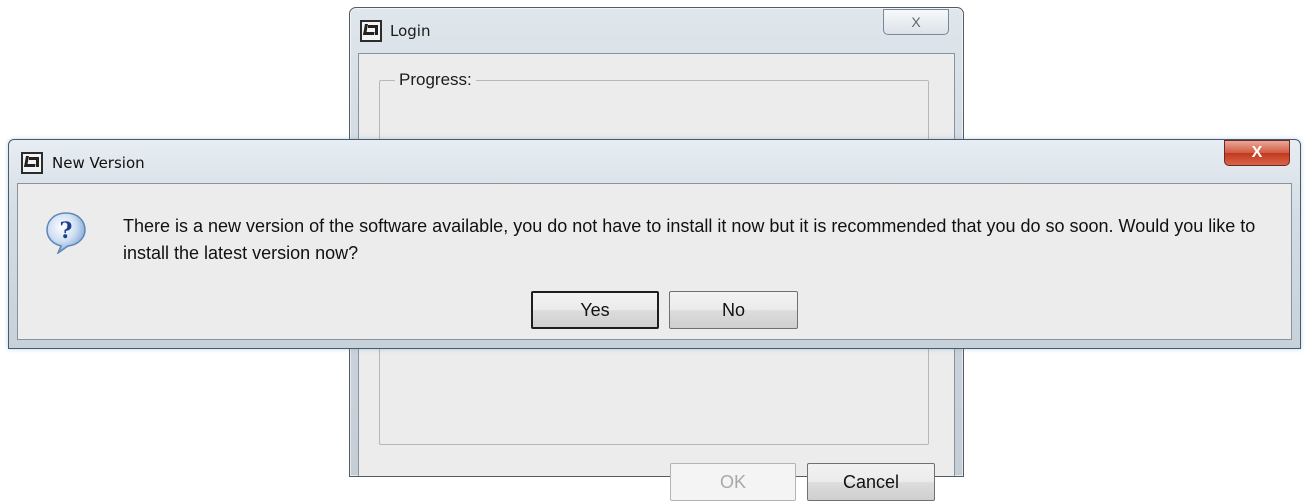  What do you see at coordinates (733, 482) in the screenshot?
I see `ok-button: OK` at bounding box center [733, 482].